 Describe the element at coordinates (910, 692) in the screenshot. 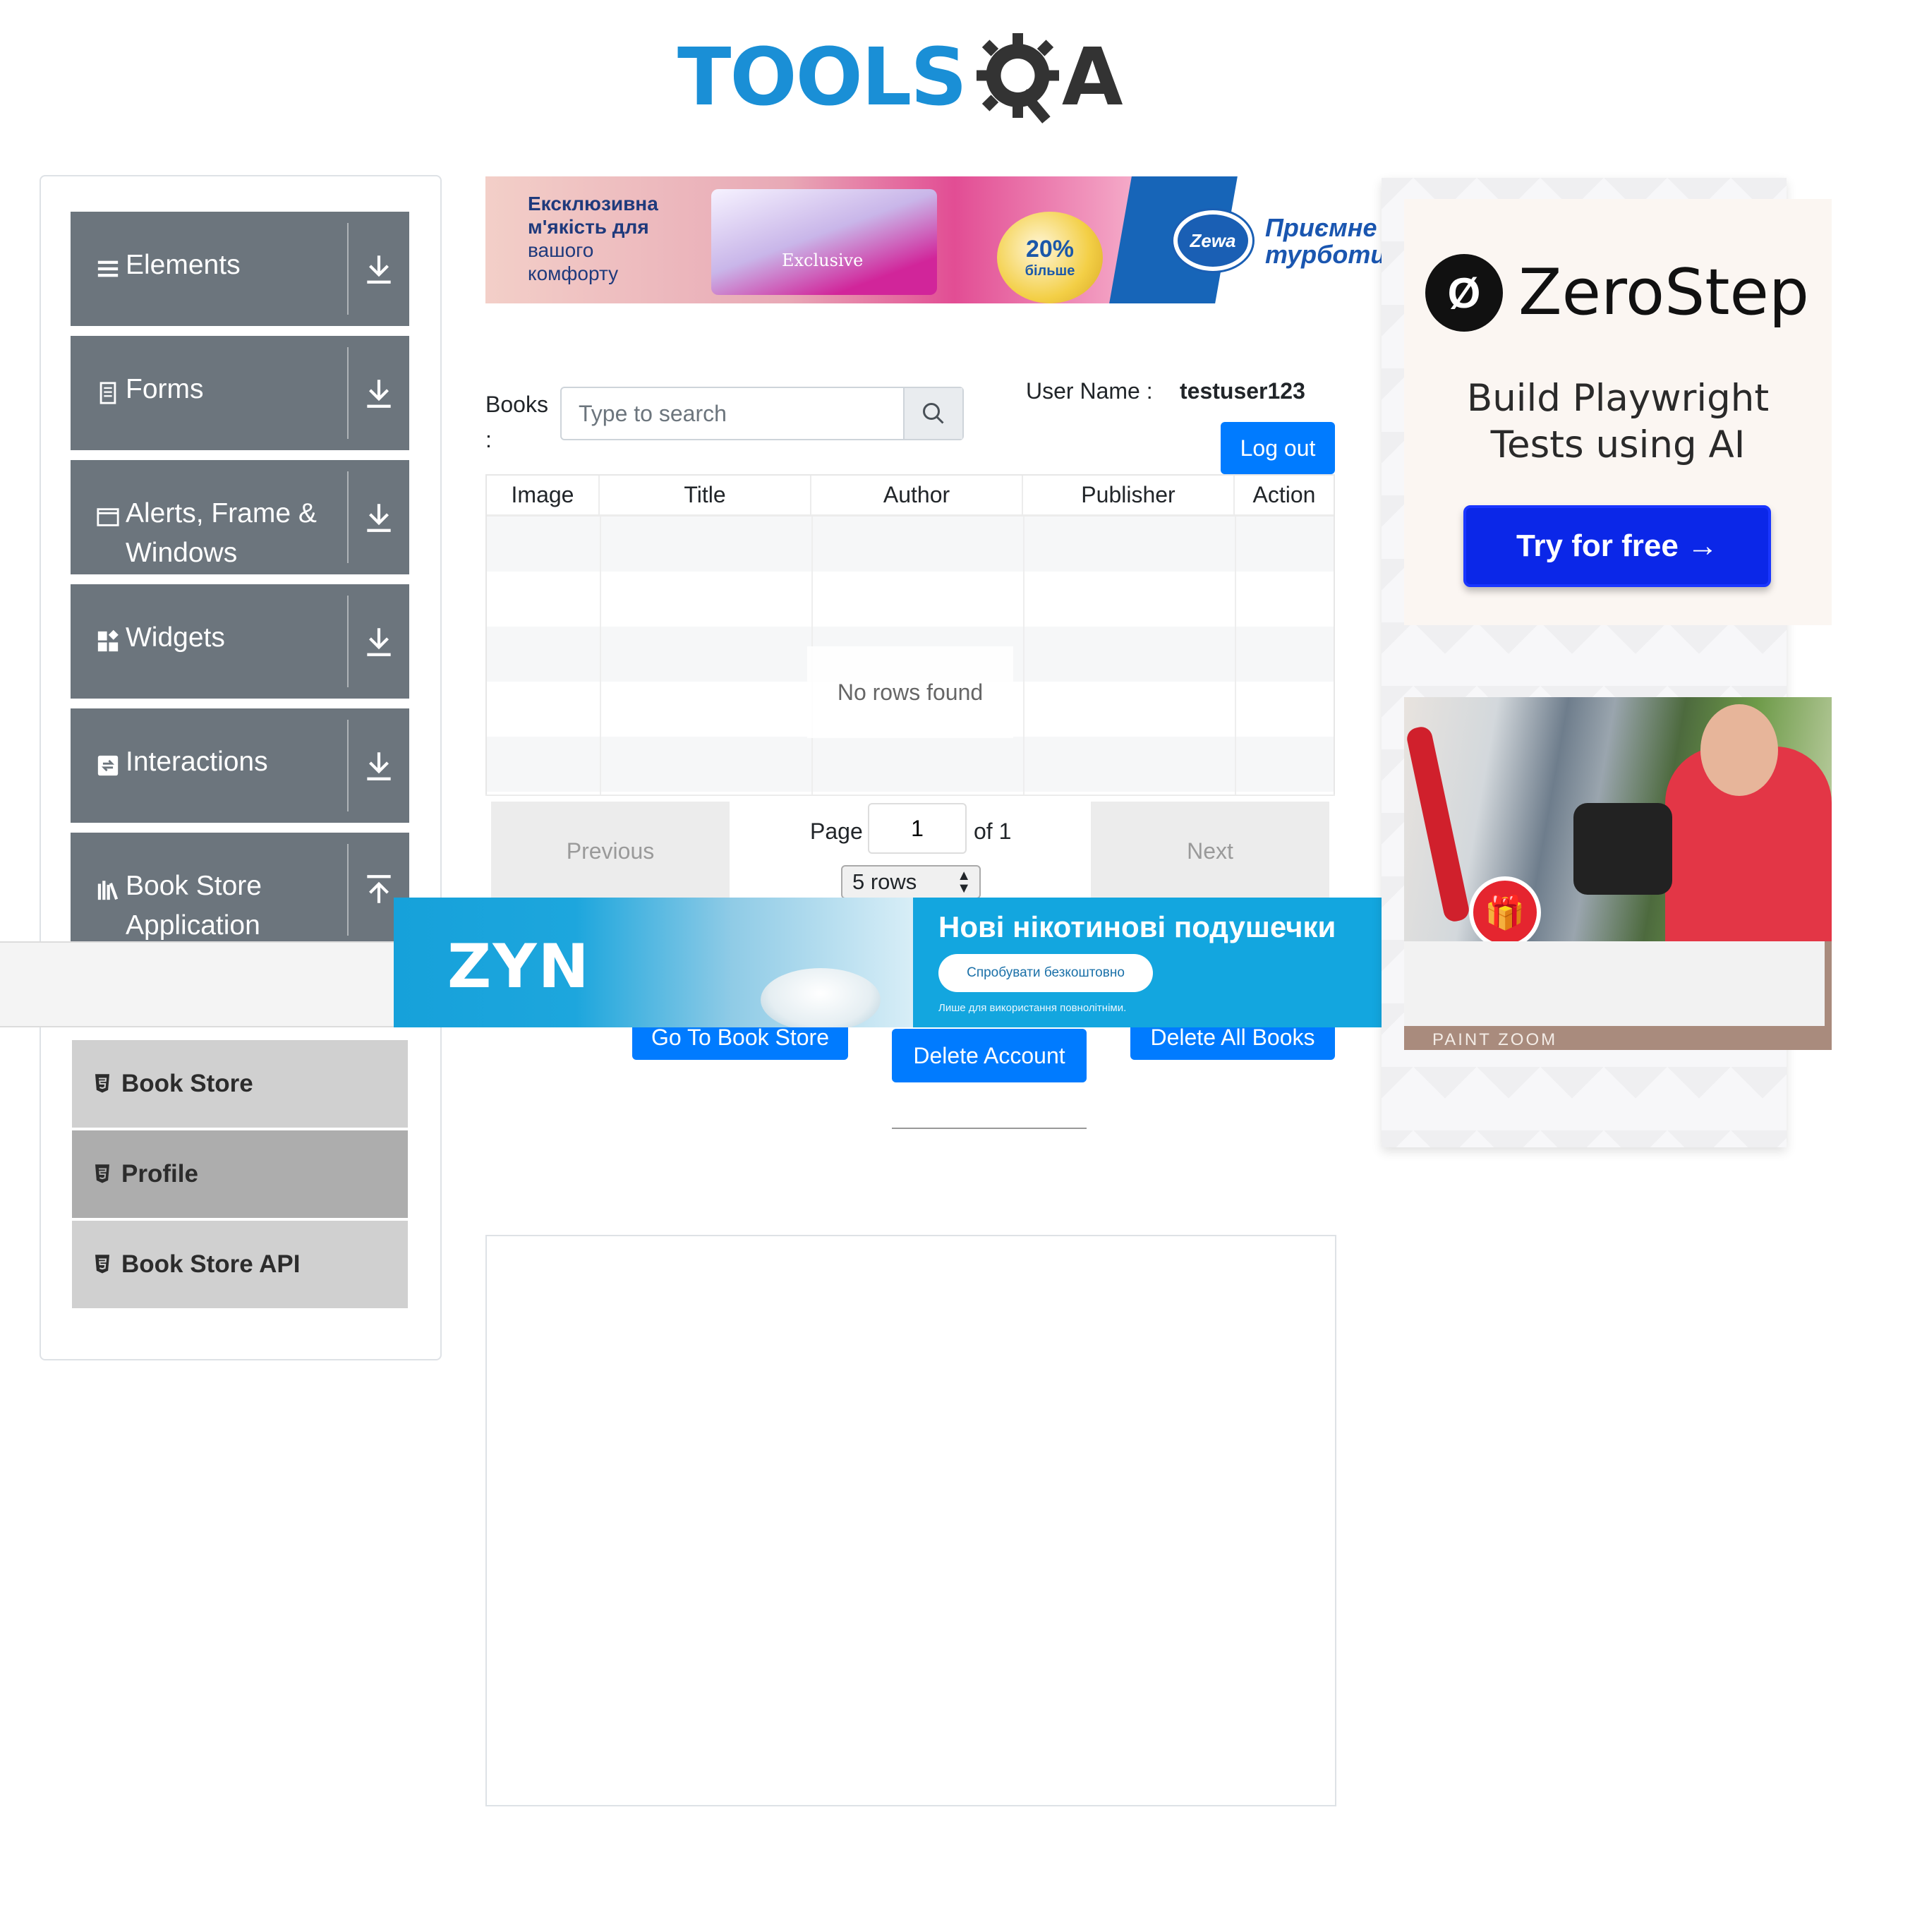

I see `no-rows-message: No rows found` at that location.